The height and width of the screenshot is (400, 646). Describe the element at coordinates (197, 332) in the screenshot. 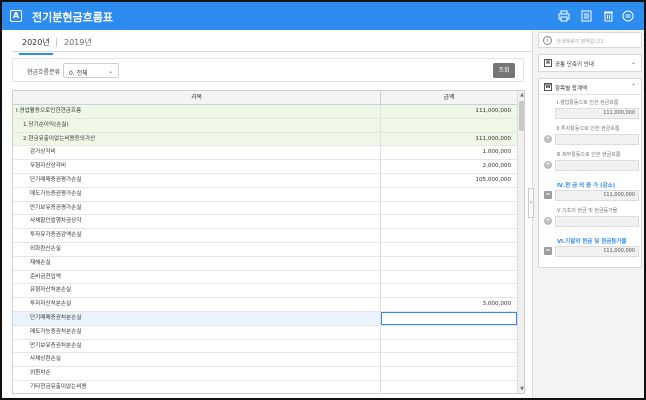

I see `cell-subject: 매도가능증권처분손실` at that location.